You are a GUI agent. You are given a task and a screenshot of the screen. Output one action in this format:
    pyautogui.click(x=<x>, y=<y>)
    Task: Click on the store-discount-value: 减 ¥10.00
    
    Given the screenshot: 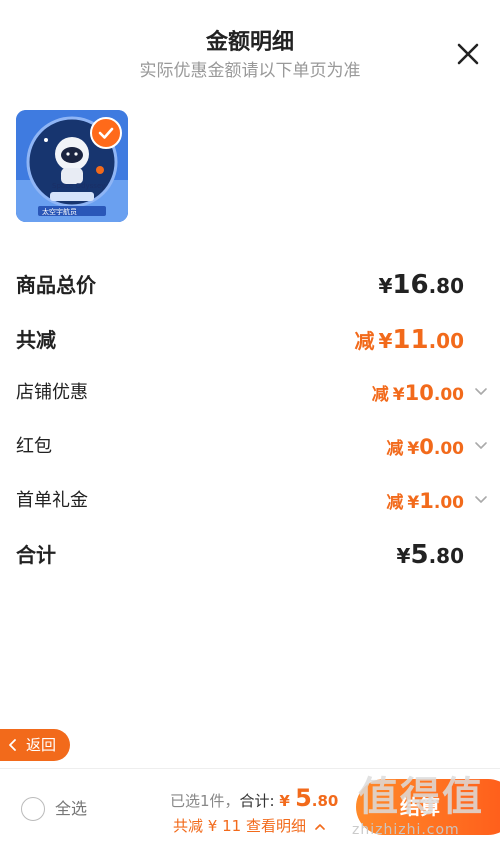 What is the action you would take?
    pyautogui.click(x=417, y=393)
    